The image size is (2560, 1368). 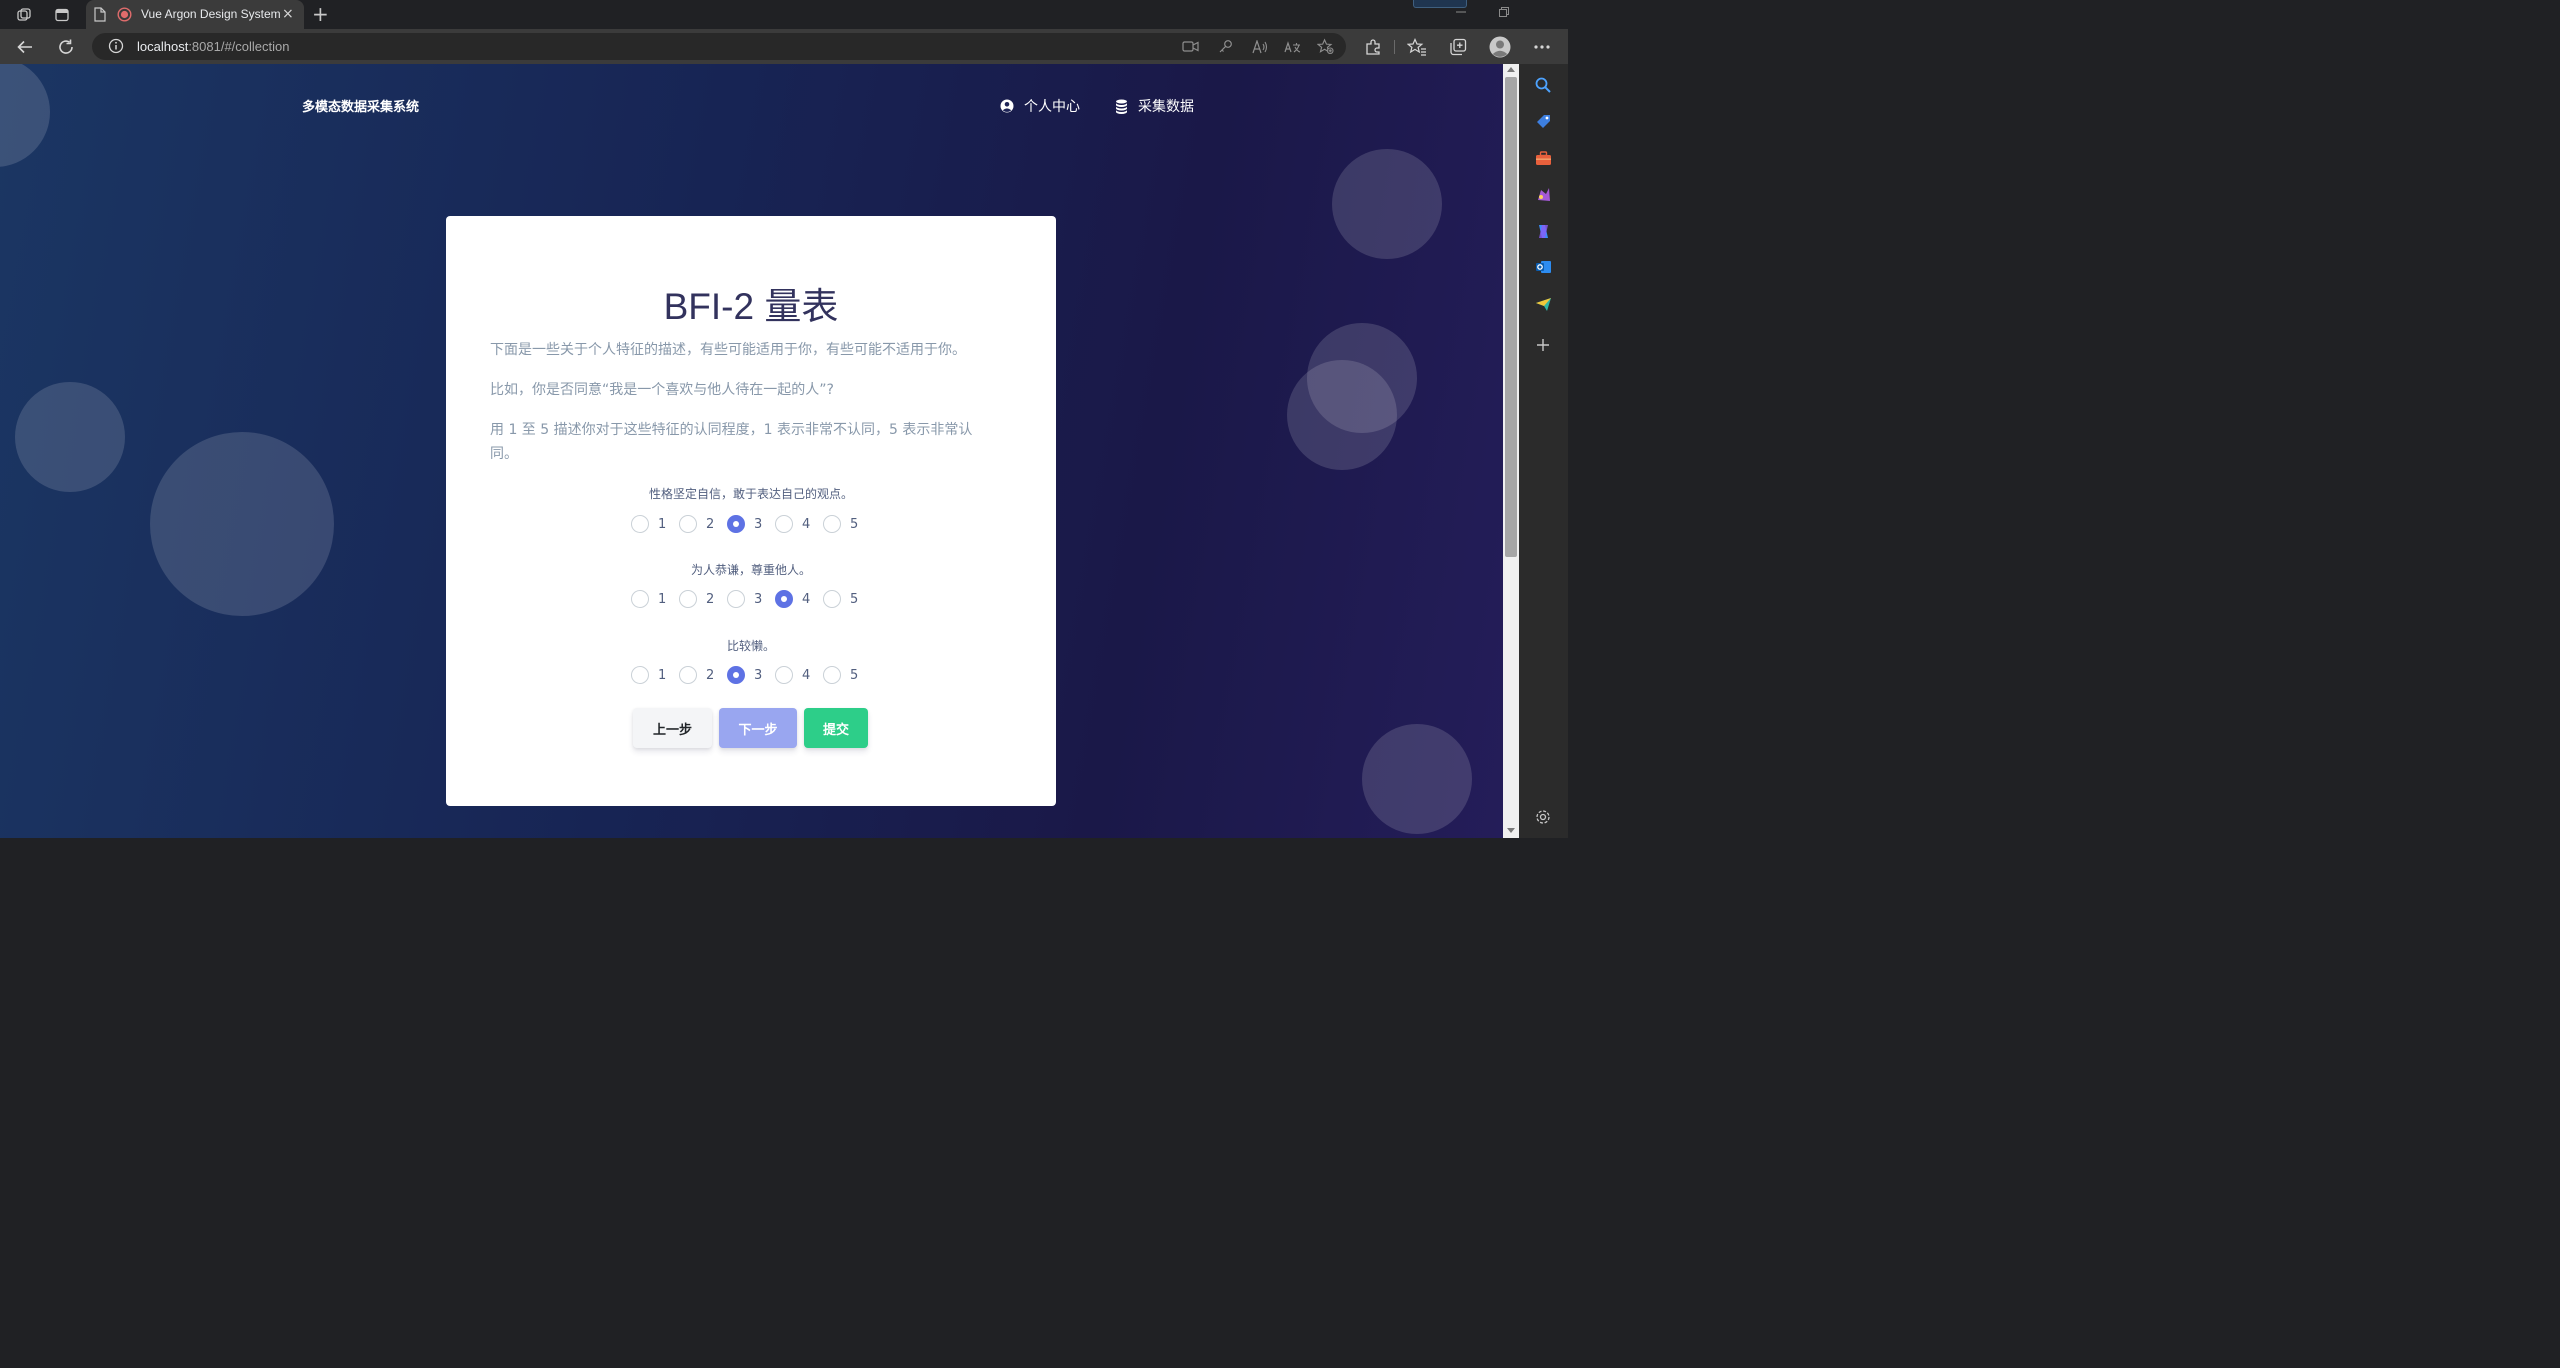 What do you see at coordinates (1052, 107) in the screenshot?
I see `nav-link-label: 个人中心` at bounding box center [1052, 107].